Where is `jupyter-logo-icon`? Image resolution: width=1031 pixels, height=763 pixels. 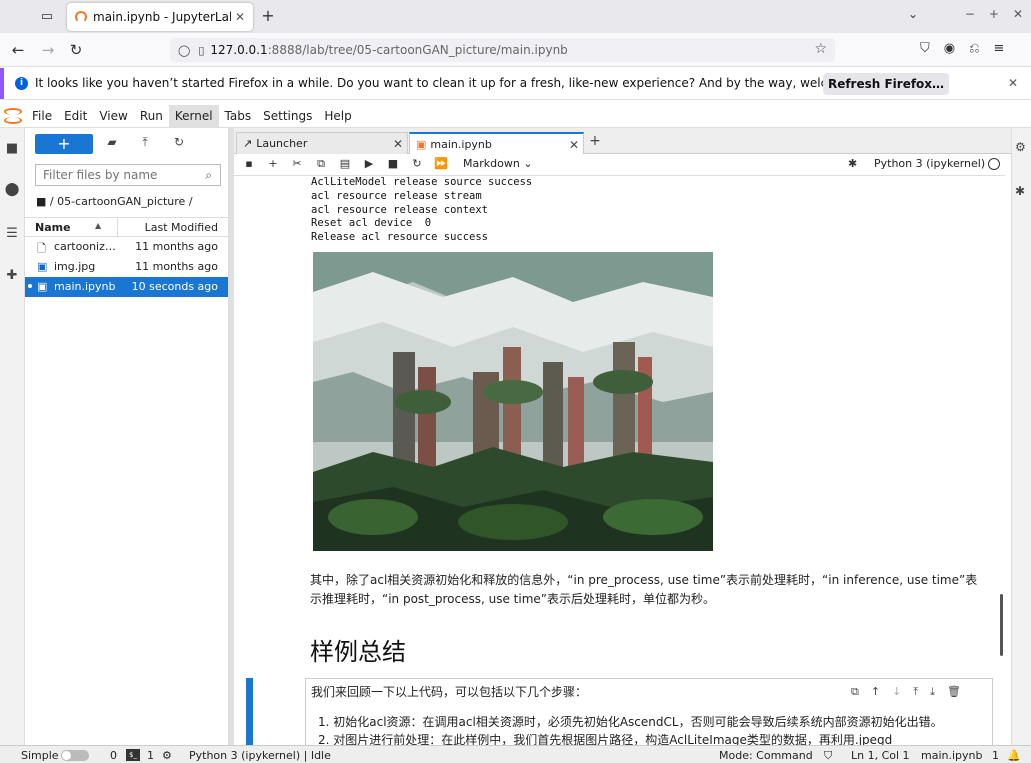
jupyter-logo-icon is located at coordinates (13, 116).